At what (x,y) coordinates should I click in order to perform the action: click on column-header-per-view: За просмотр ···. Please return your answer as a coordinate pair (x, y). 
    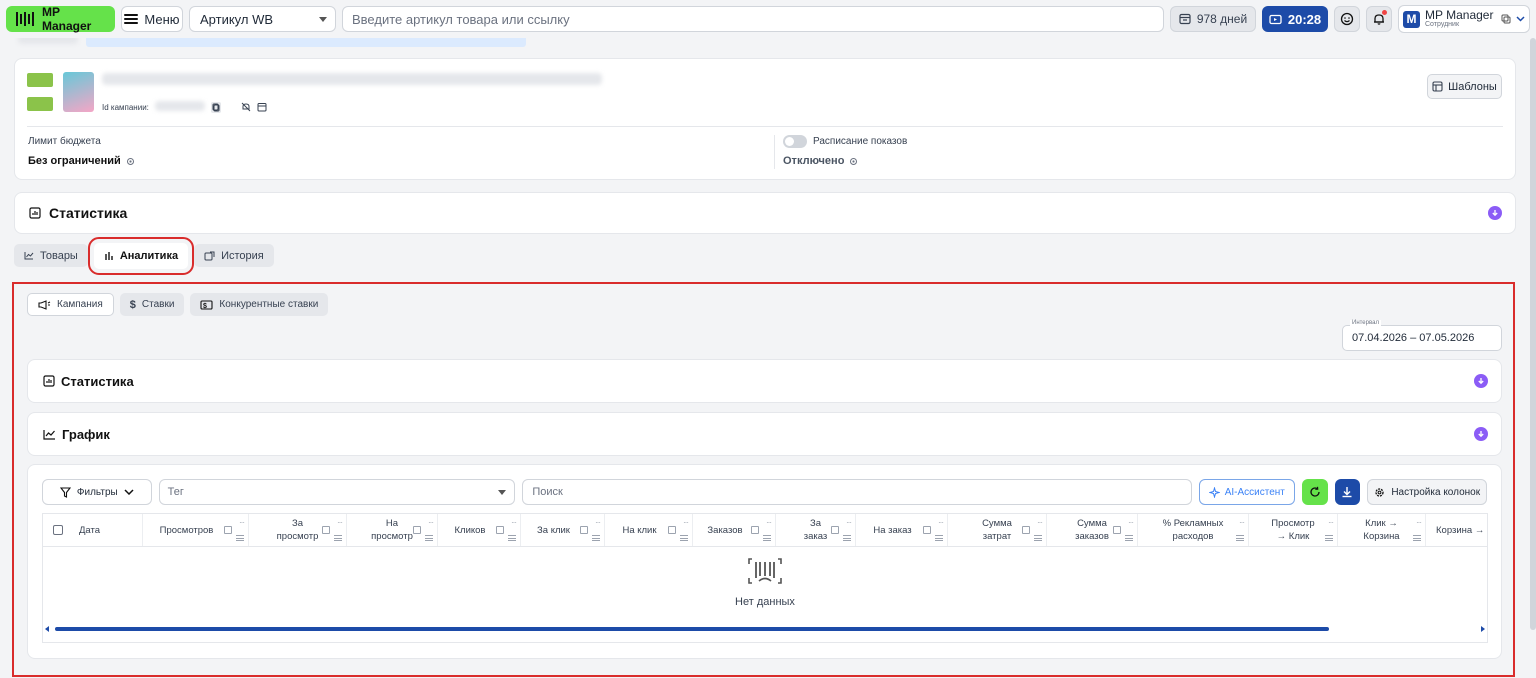
    Looking at the image, I should click on (298, 530).